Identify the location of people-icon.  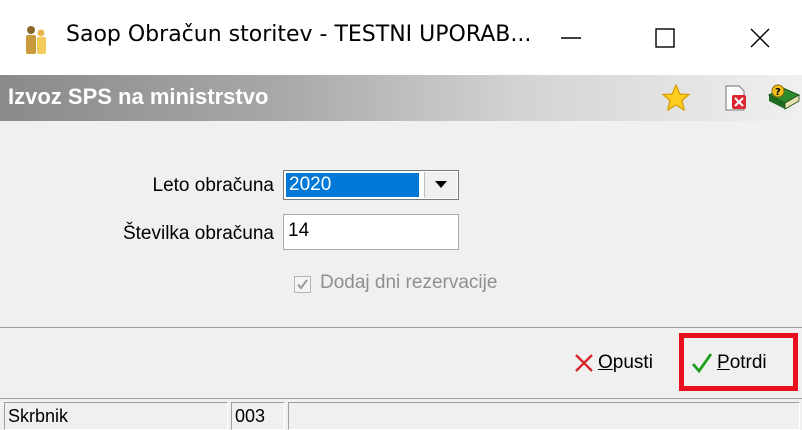
(35, 40).